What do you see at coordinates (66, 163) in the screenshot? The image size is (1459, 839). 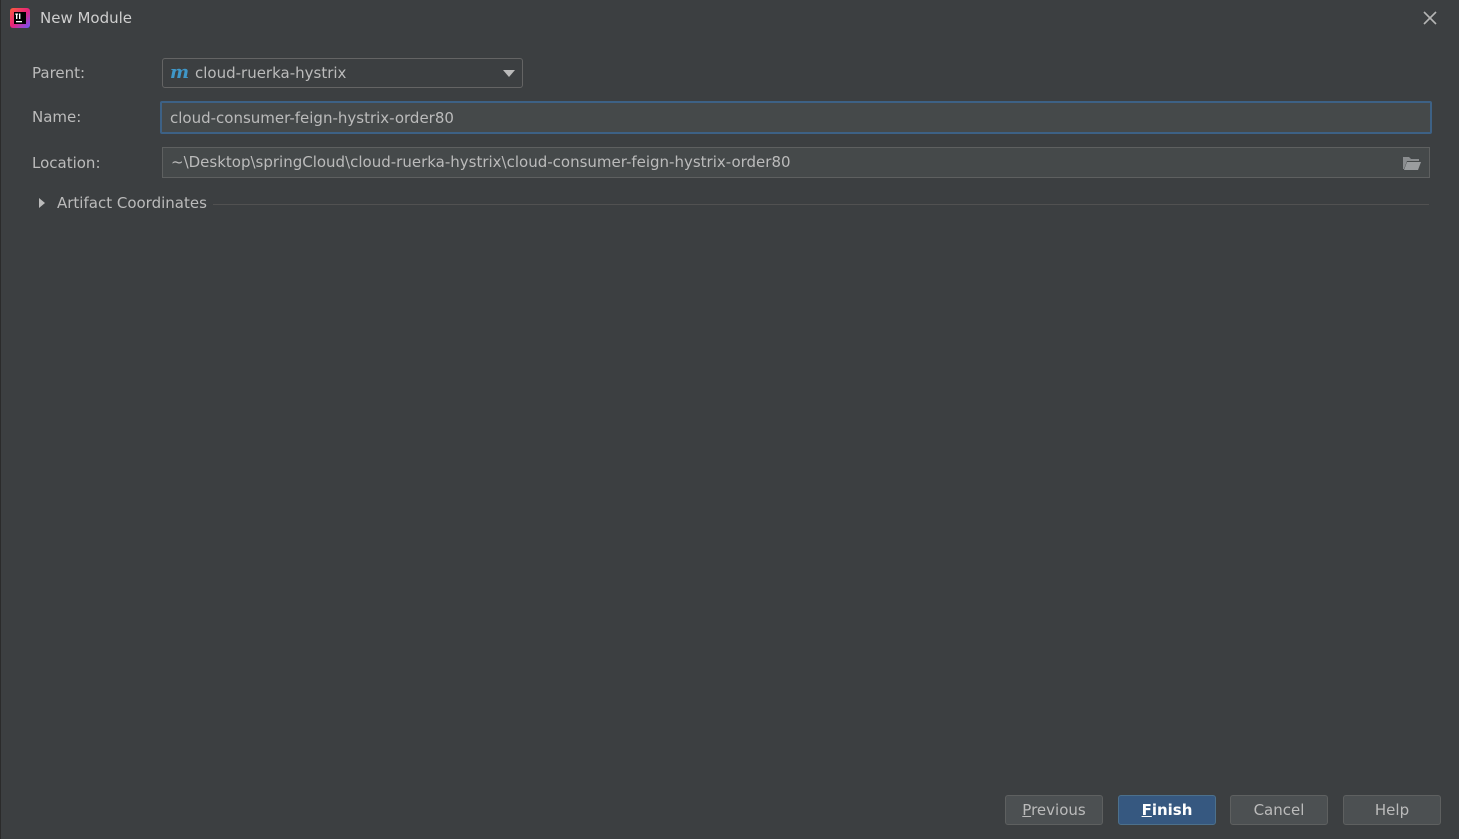 I see `location-label: Location:` at bounding box center [66, 163].